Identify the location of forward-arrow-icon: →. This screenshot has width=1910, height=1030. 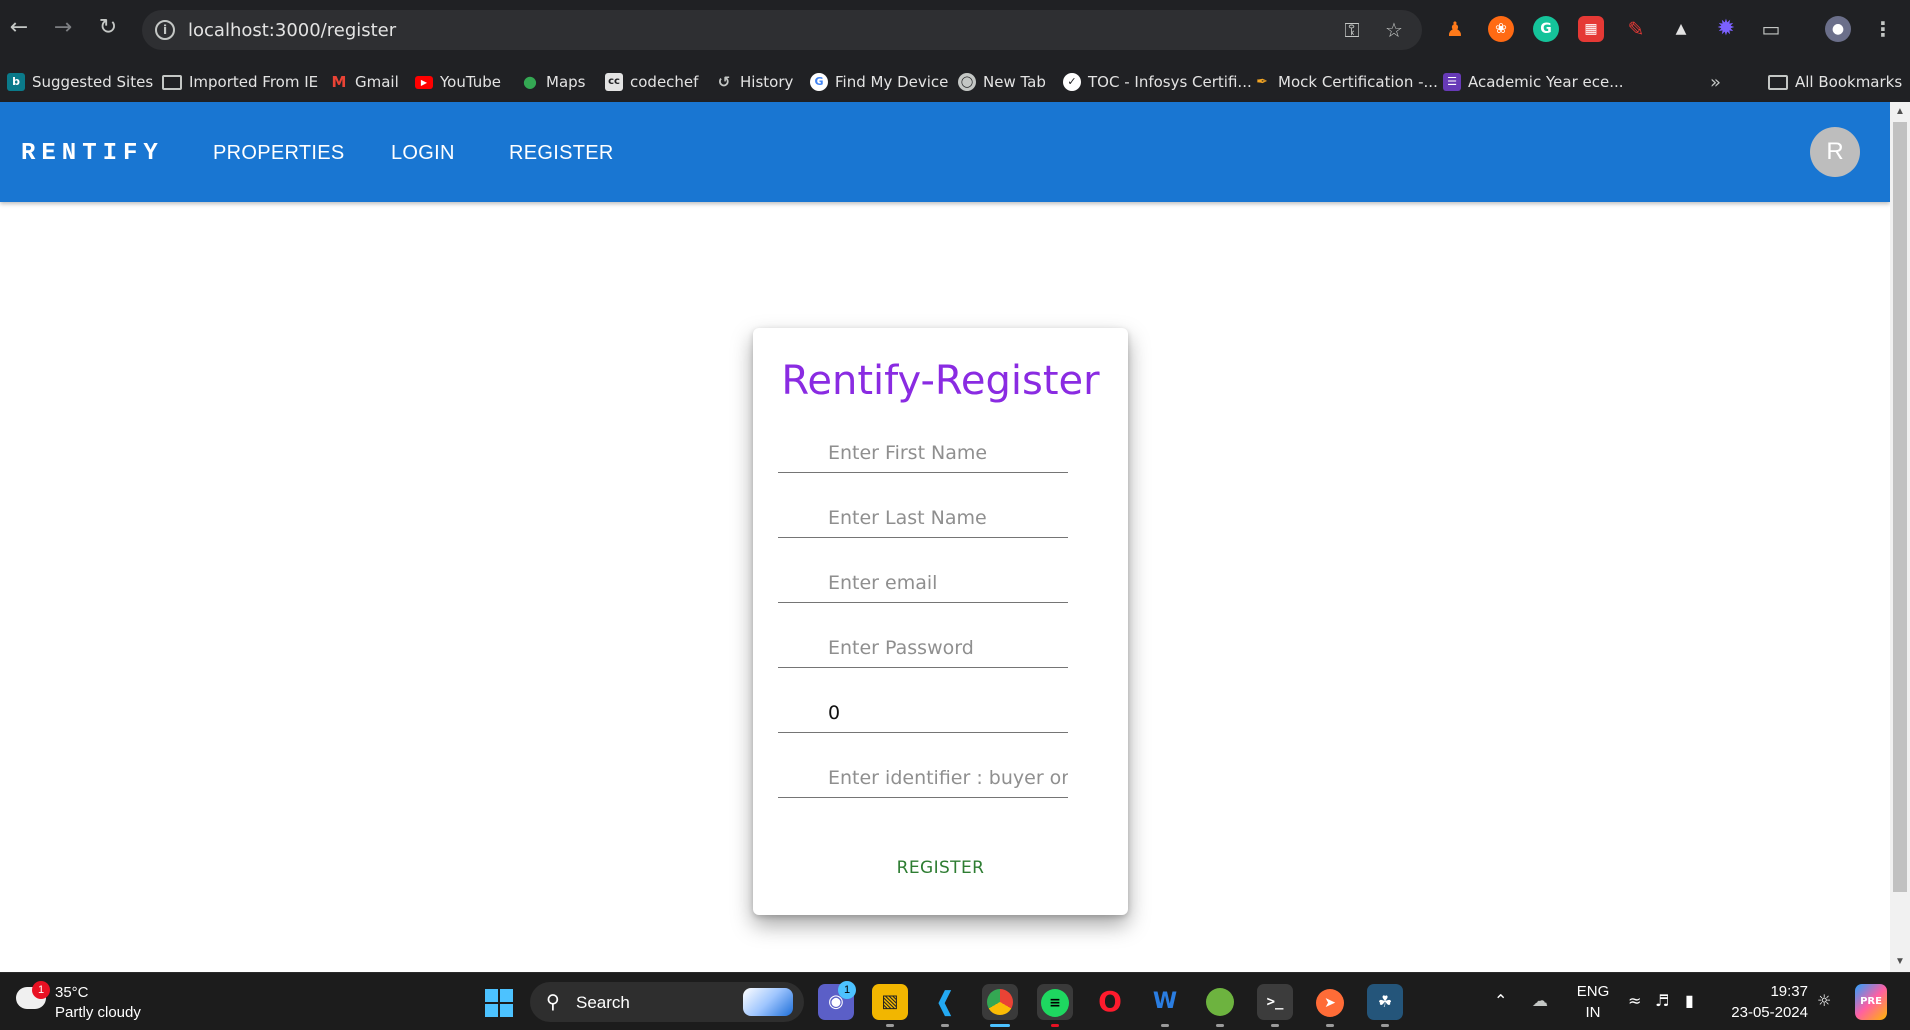
(63, 28).